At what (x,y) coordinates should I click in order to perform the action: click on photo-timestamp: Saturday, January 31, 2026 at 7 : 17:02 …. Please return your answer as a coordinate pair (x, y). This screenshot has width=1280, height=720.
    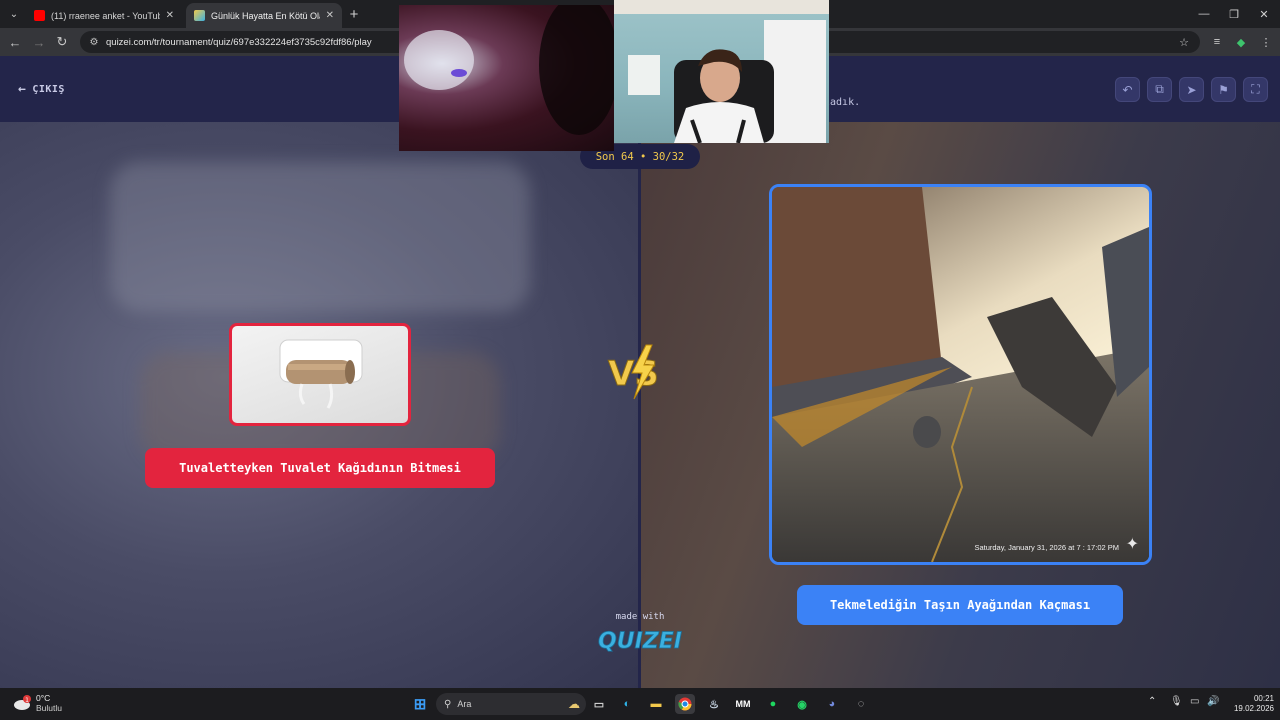
    Looking at the image, I should click on (1046, 547).